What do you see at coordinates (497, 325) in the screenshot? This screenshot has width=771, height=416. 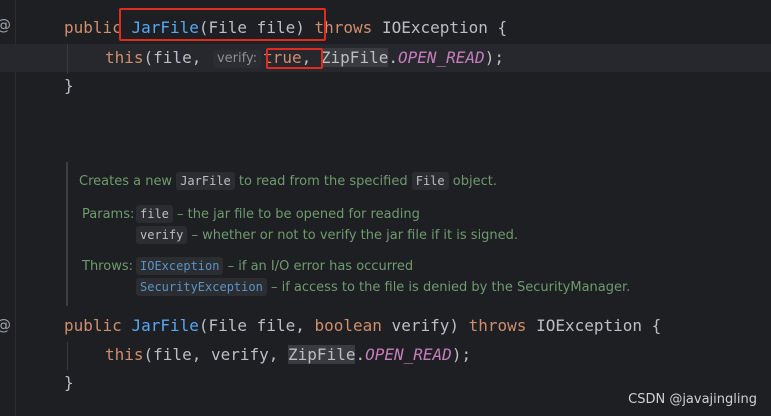 I see `keyword-throws: throws` at bounding box center [497, 325].